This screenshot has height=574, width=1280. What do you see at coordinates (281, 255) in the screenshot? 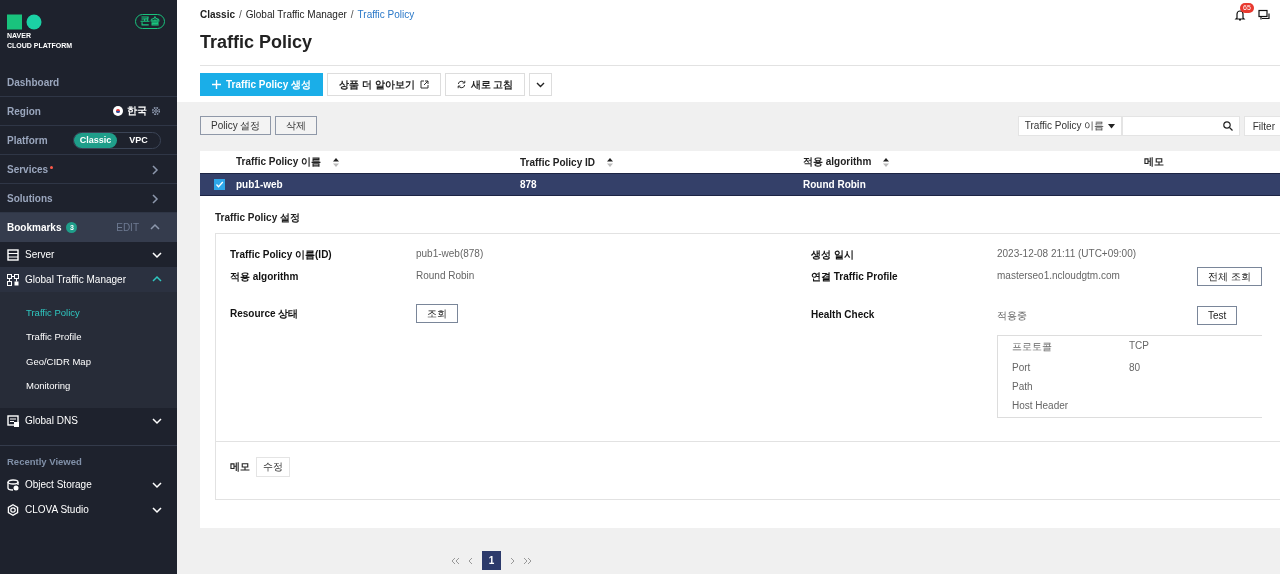
I see `field-label: Traffic Policy 이름(ID)` at bounding box center [281, 255].